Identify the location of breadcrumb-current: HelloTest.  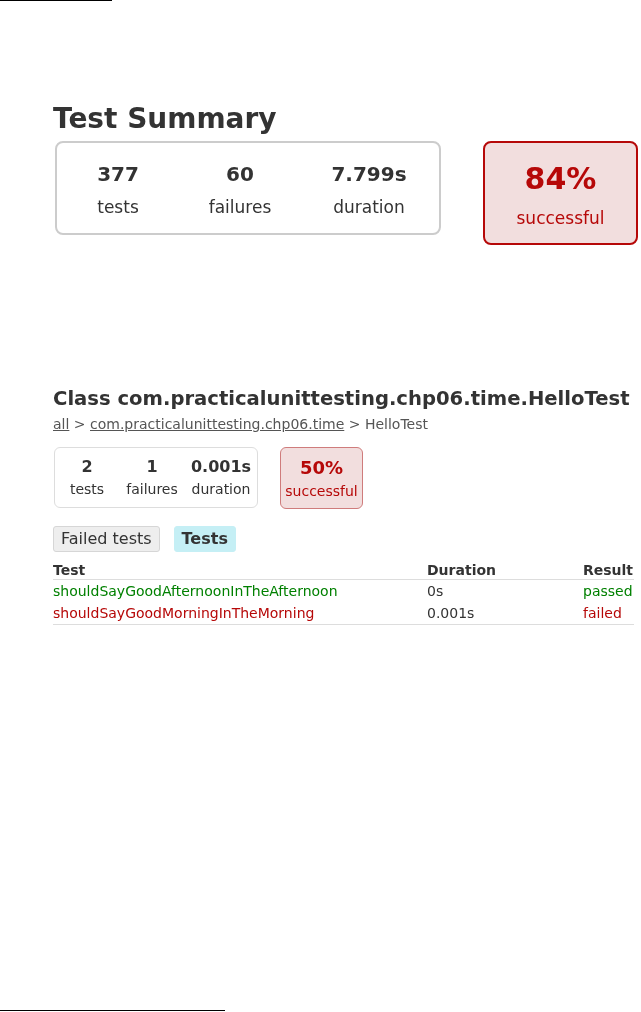
(396, 424).